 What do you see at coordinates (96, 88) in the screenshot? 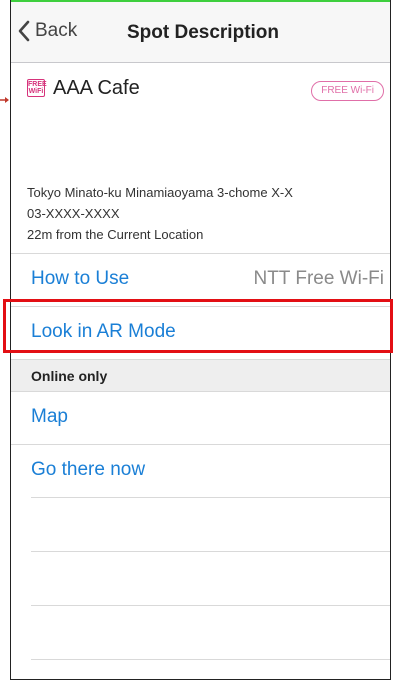
I see `spot-name: AAA Cafe` at bounding box center [96, 88].